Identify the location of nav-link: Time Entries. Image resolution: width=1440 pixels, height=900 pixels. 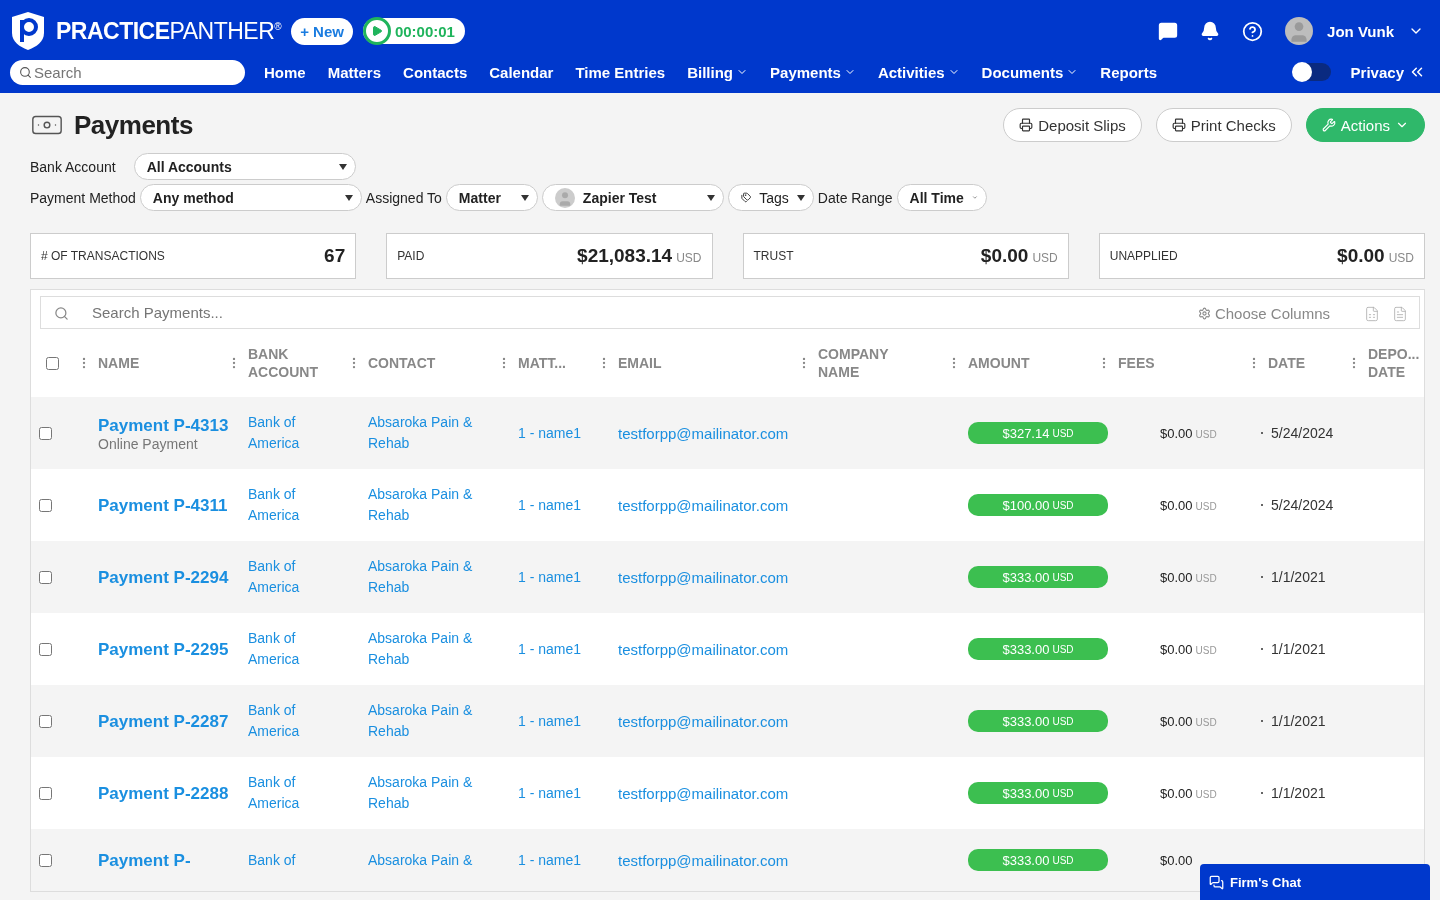
(620, 72).